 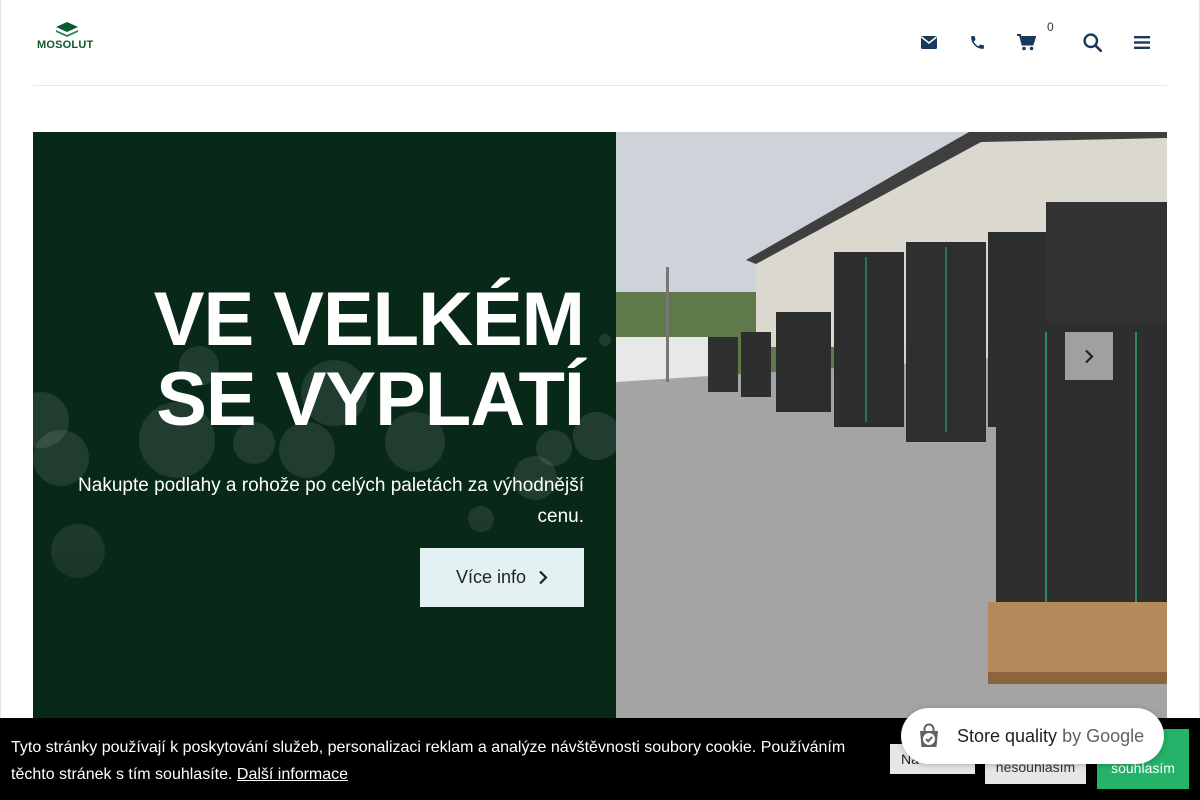 What do you see at coordinates (66, 38) in the screenshot?
I see `logo: MOSOLUT` at bounding box center [66, 38].